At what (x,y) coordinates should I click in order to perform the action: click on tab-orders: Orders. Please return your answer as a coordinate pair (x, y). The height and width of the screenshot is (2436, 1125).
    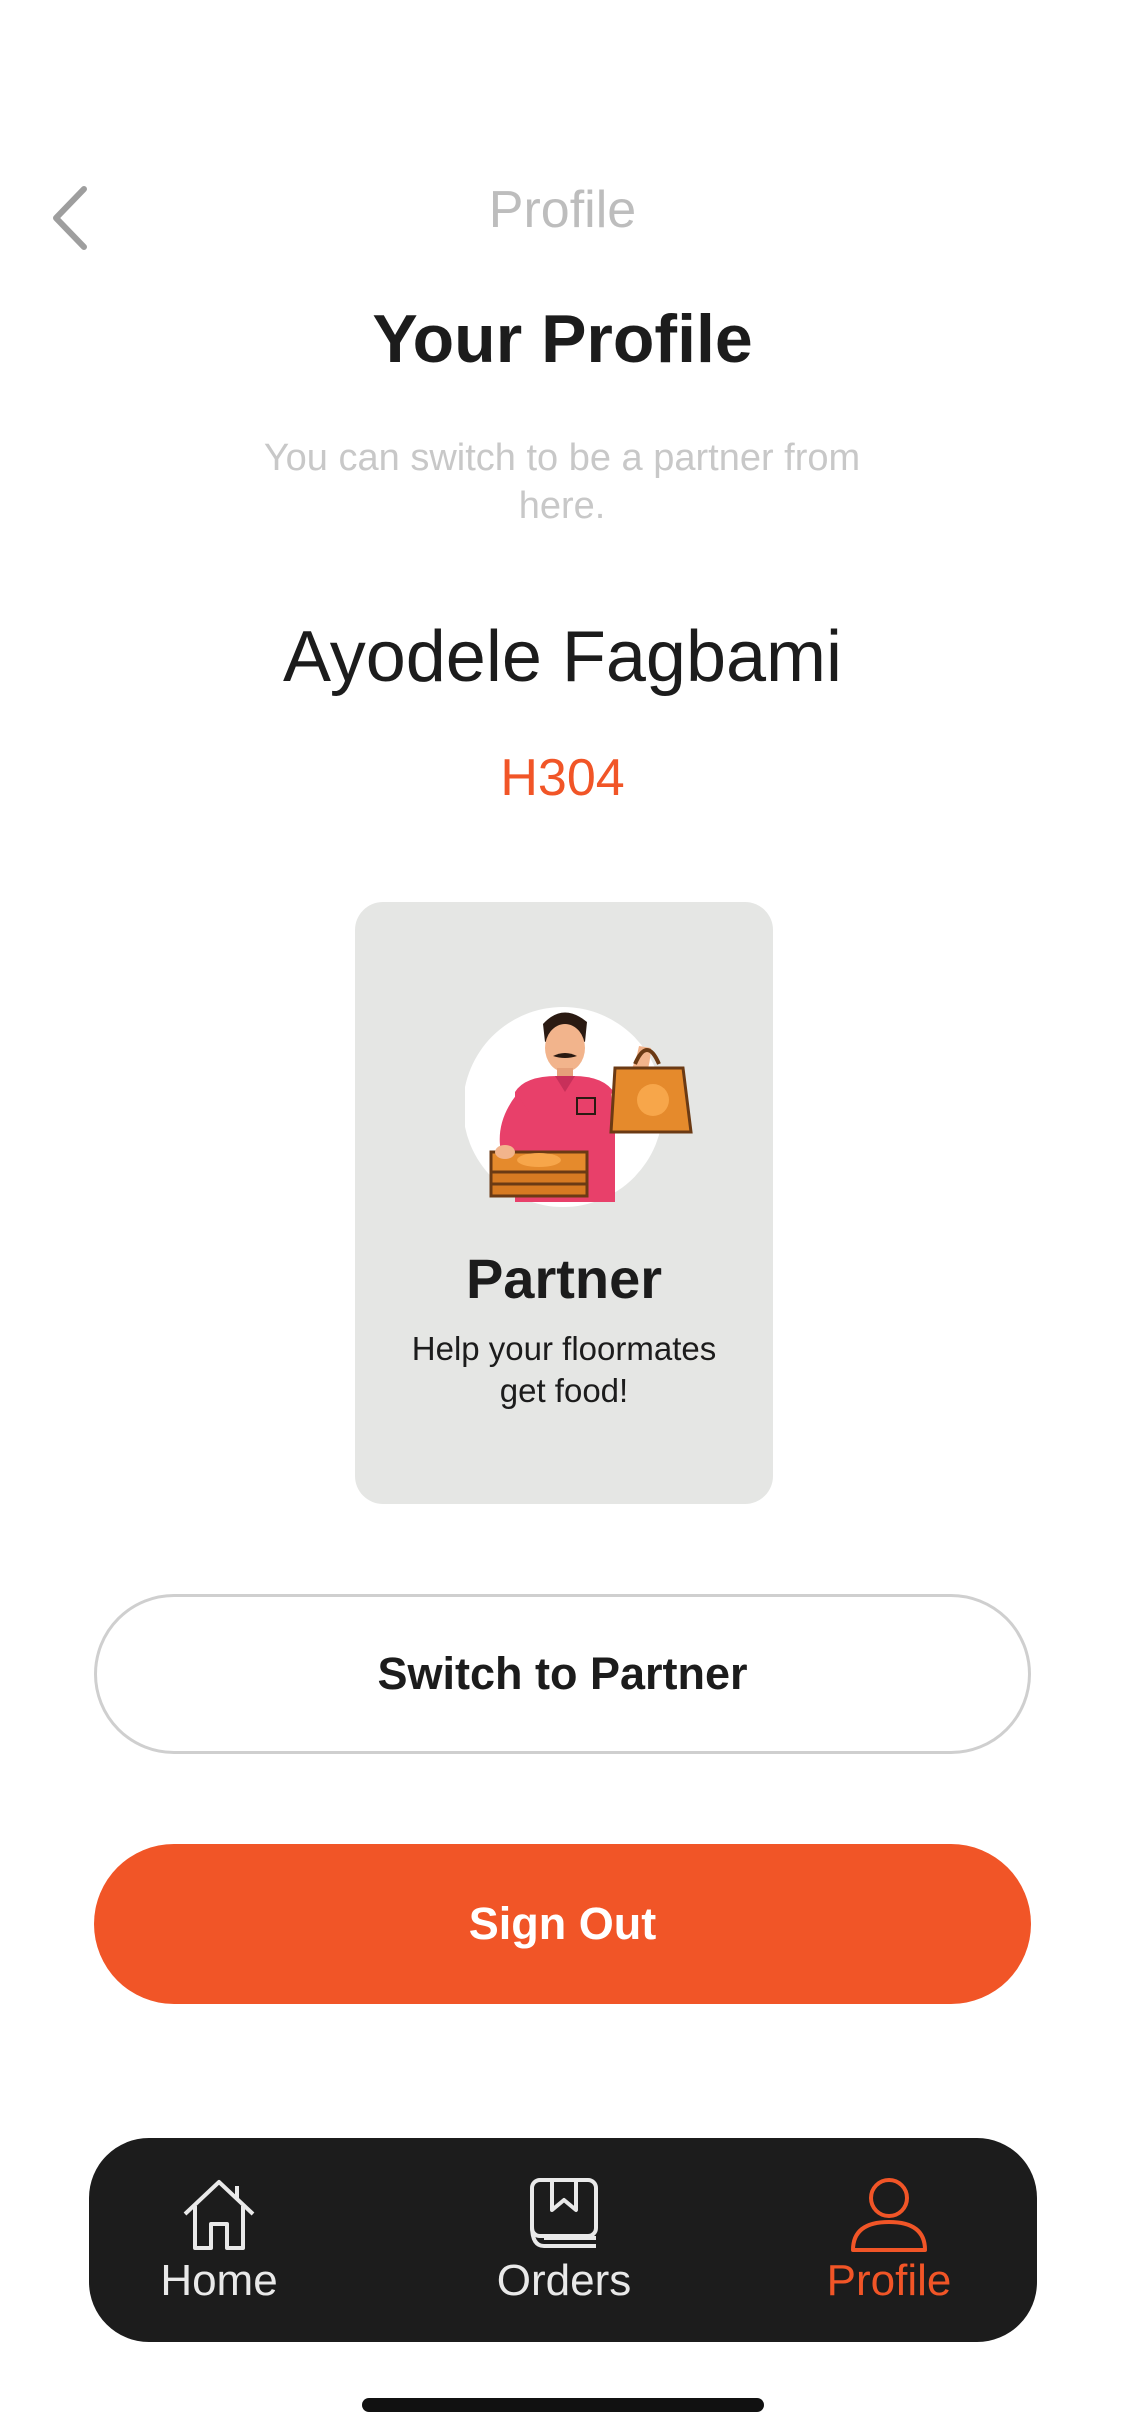
    Looking at the image, I should click on (564, 2240).